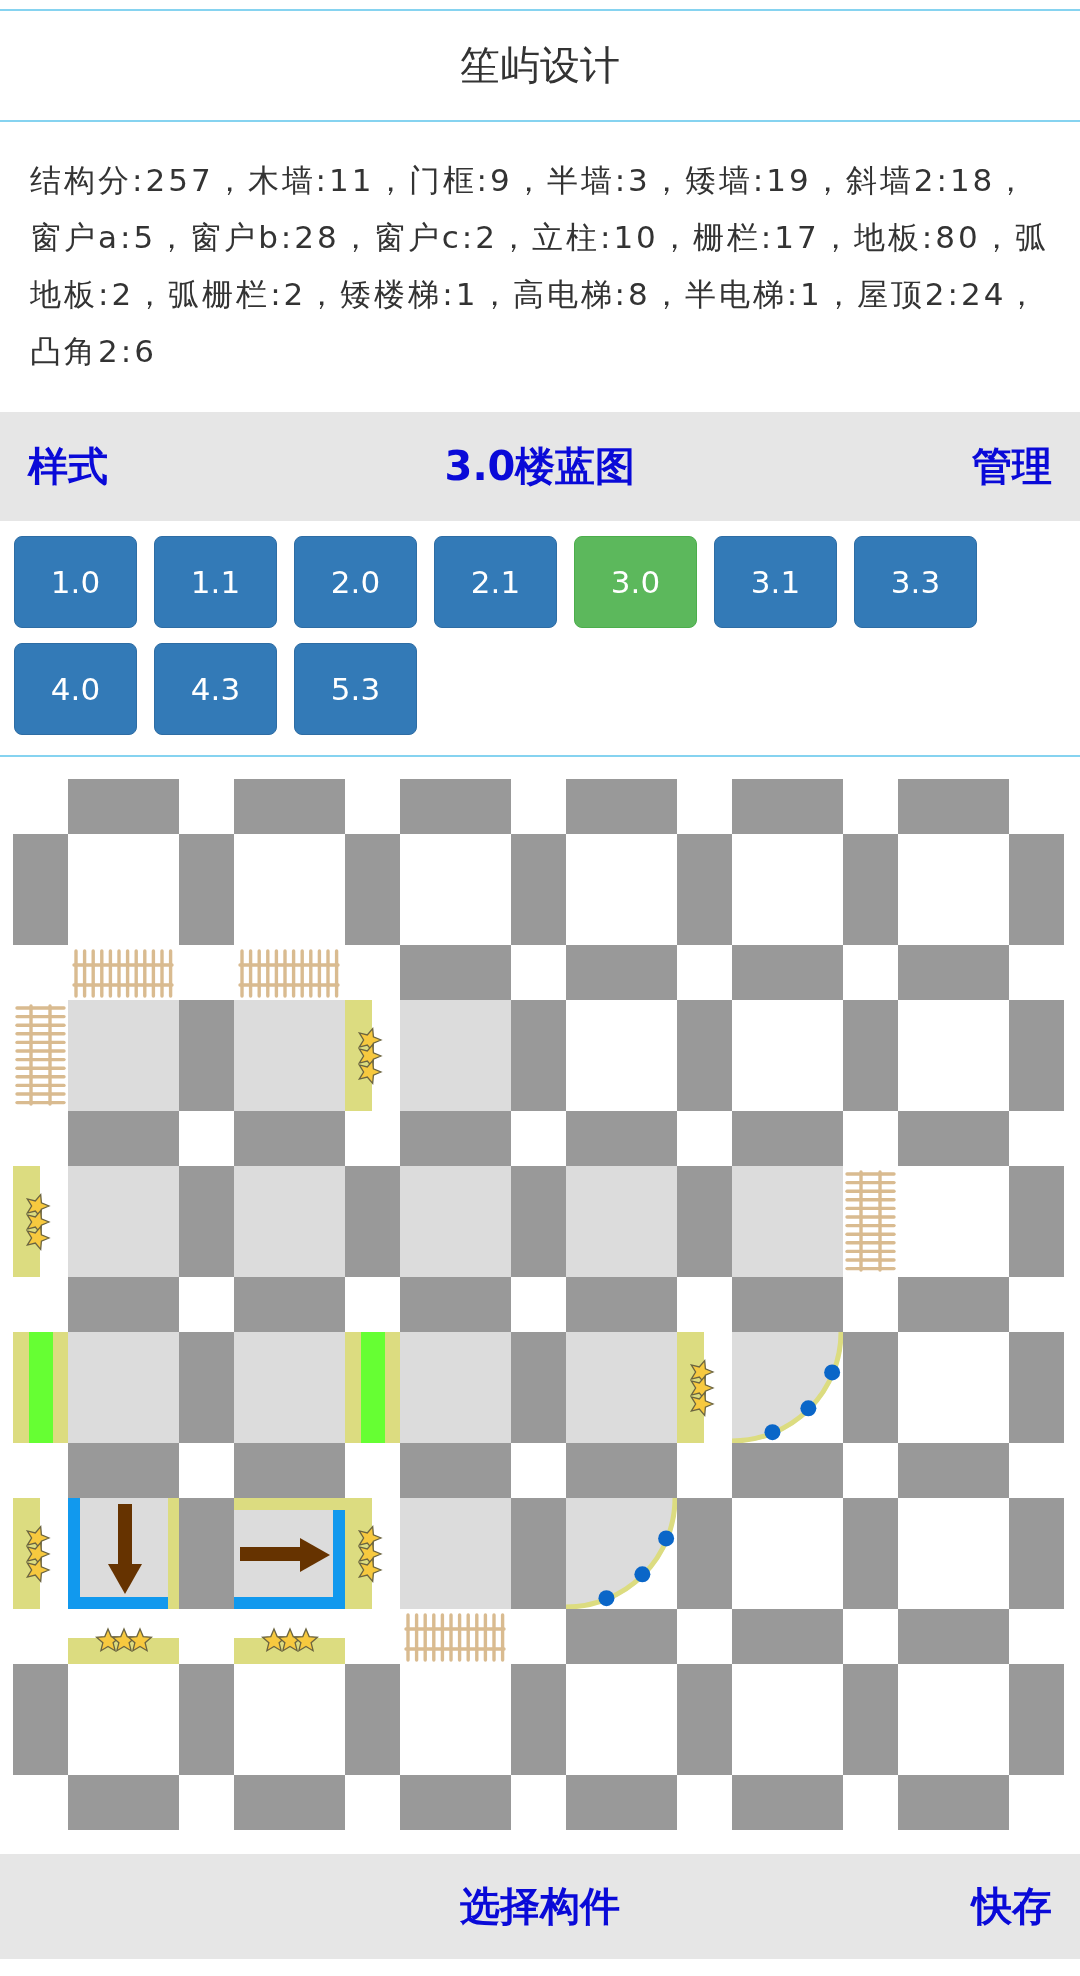 The height and width of the screenshot is (1976, 1080). Describe the element at coordinates (215, 582) in the screenshot. I see `floor-button: 1.1` at that location.